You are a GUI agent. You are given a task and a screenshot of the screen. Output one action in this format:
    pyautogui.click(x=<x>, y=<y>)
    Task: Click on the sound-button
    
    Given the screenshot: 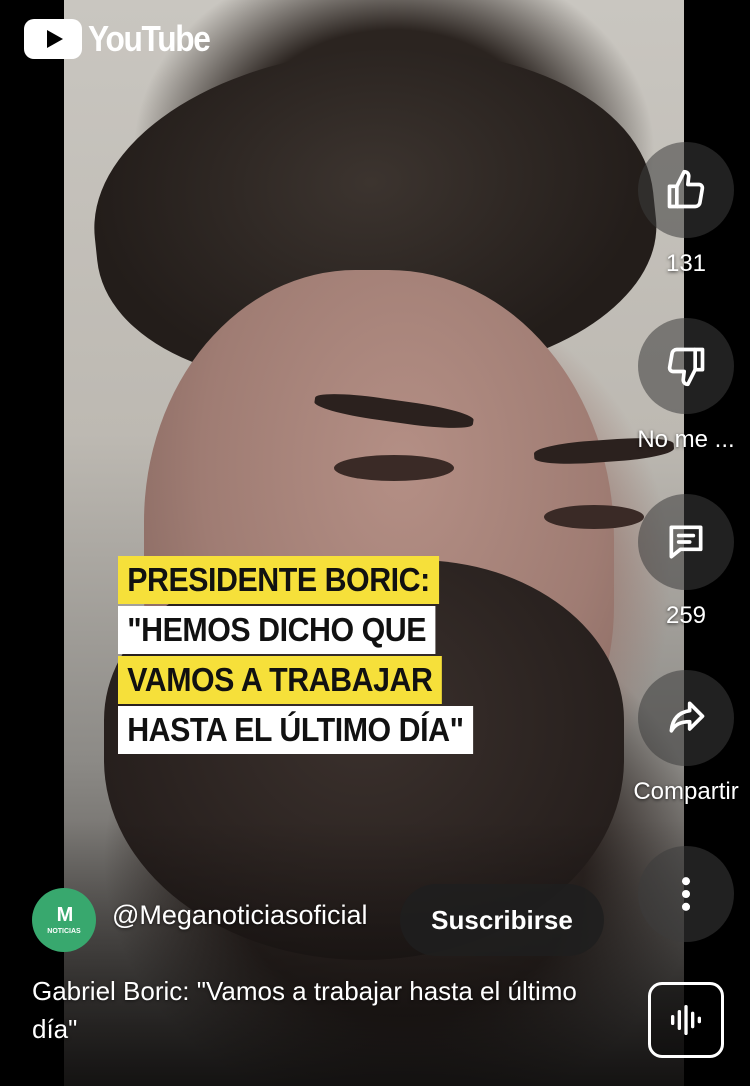 What is the action you would take?
    pyautogui.click(x=686, y=1020)
    